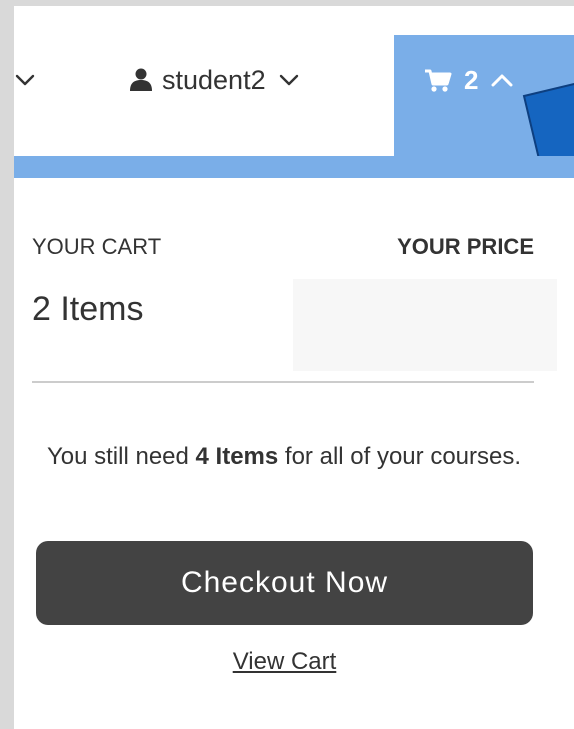  What do you see at coordinates (425, 325) in the screenshot?
I see `price-placeholder-box` at bounding box center [425, 325].